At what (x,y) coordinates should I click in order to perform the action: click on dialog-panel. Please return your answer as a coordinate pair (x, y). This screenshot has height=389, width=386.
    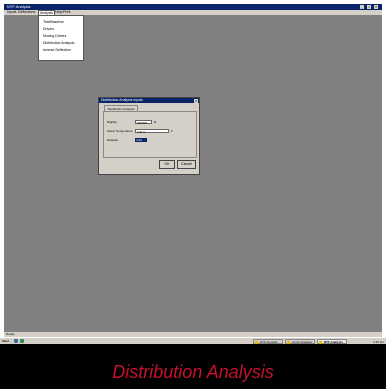
    Looking at the image, I should click on (150, 134).